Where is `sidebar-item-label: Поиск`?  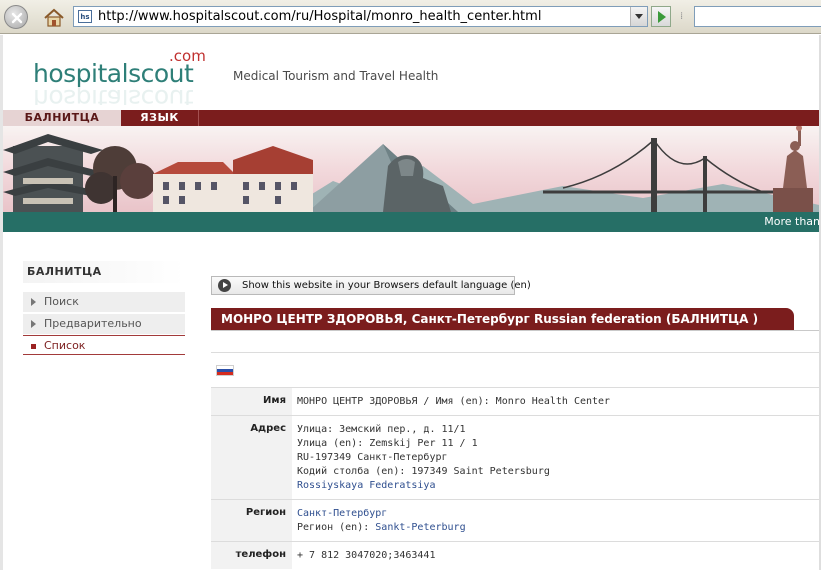
sidebar-item-label: Поиск is located at coordinates (61, 301).